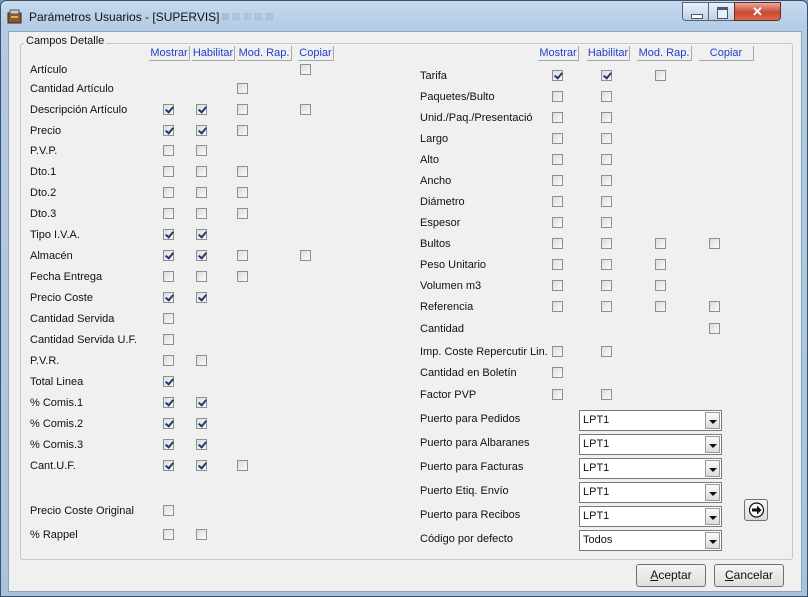 Image resolution: width=808 pixels, height=597 pixels. I want to click on left-cant-u-f-mod-rap-checkbox, so click(242, 465).